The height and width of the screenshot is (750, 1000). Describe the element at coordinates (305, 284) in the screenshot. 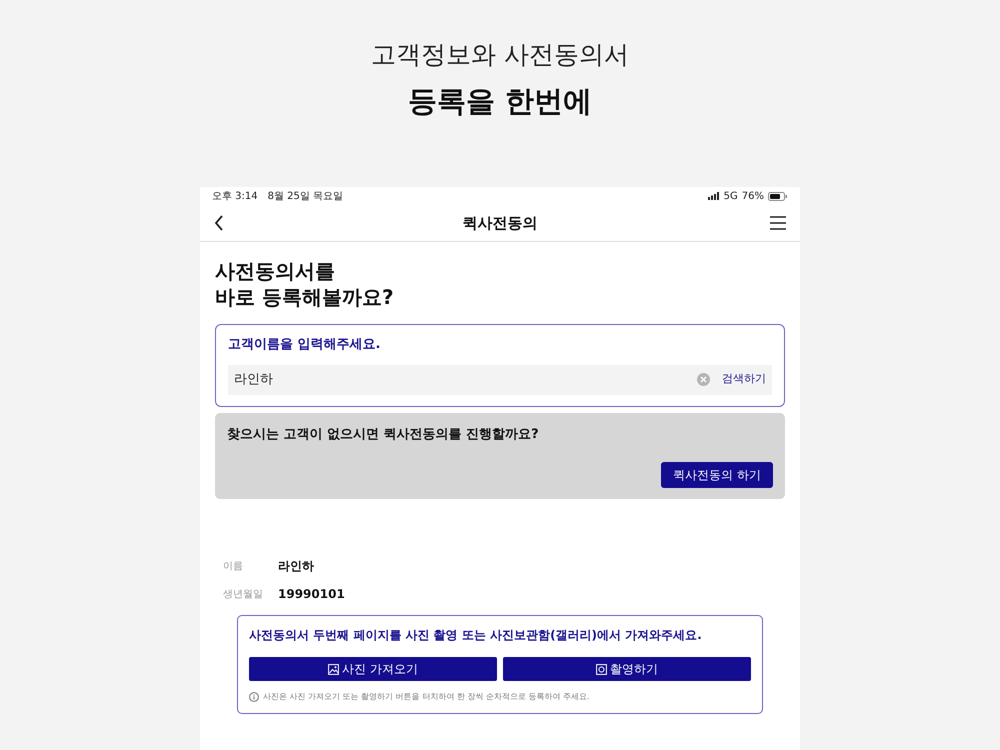

I see `page-heading: 사전동의서를 바로 등록해볼까요?` at that location.